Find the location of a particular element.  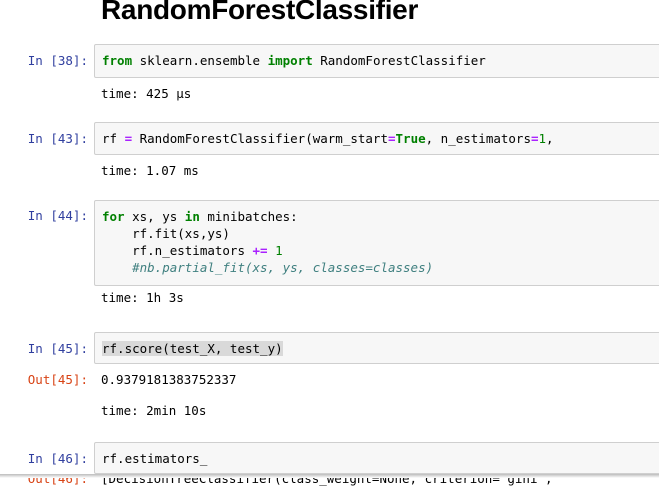

code-token: += is located at coordinates (260, 250).